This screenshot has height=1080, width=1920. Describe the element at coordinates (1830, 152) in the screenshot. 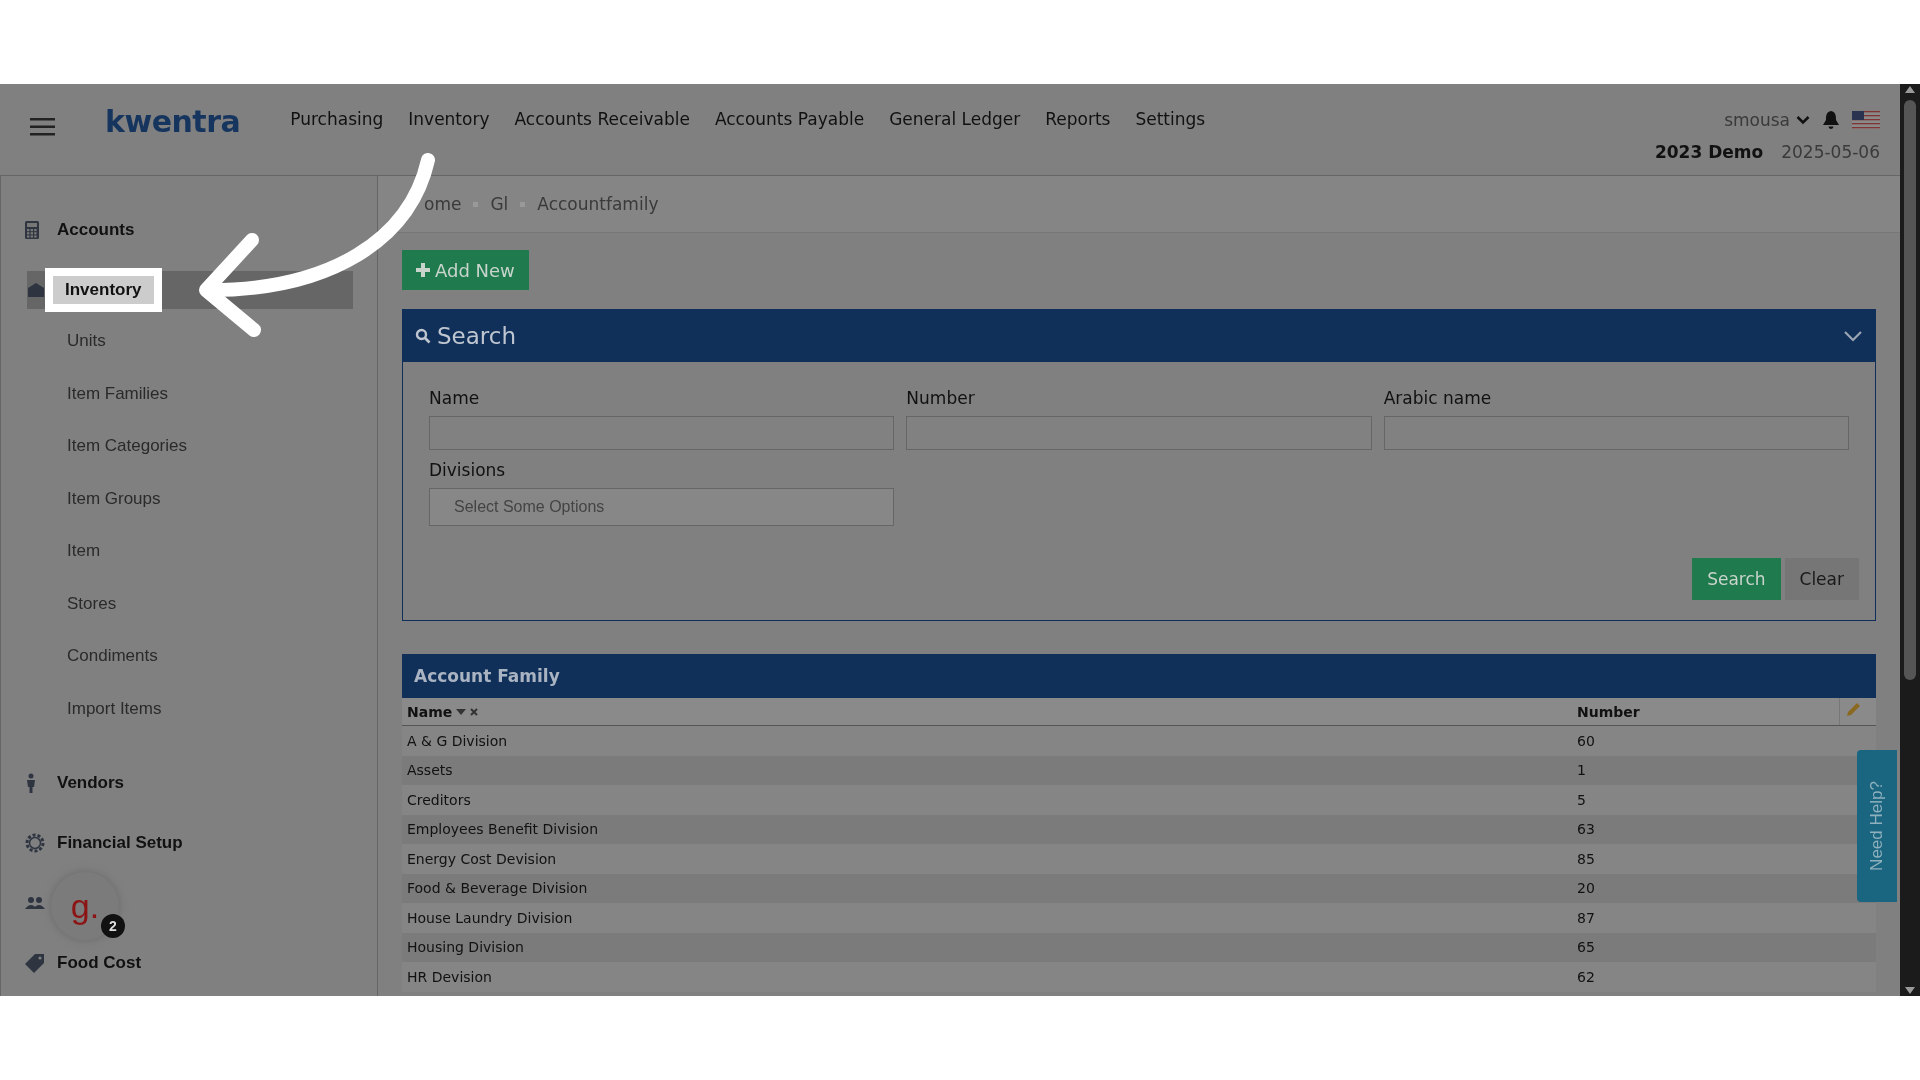

I see `date-label: 2025-05-06` at that location.